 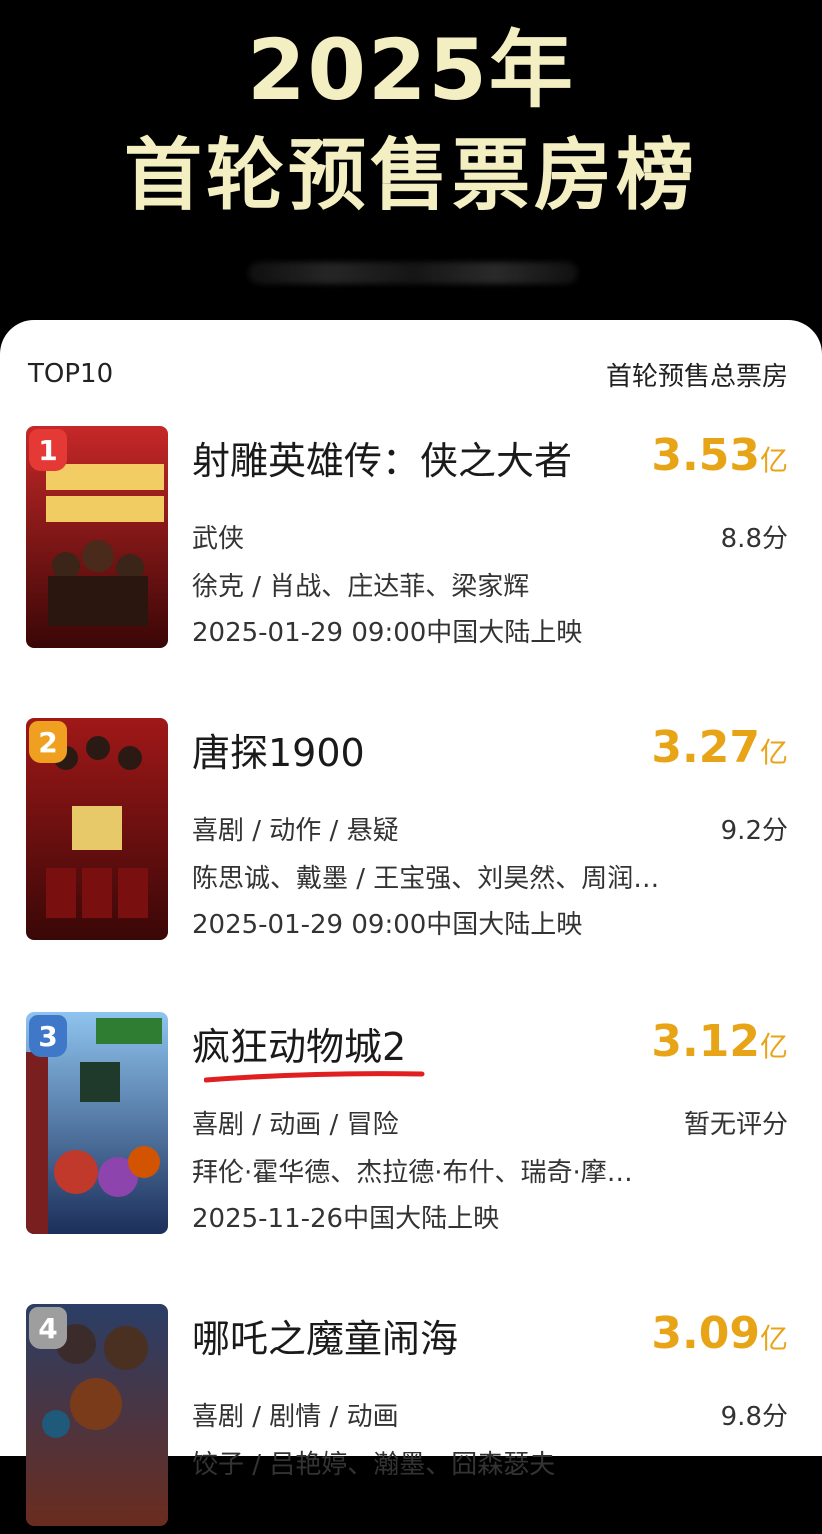 I want to click on release-date: 2025-11-26中国大陆上映, so click(x=346, y=1219).